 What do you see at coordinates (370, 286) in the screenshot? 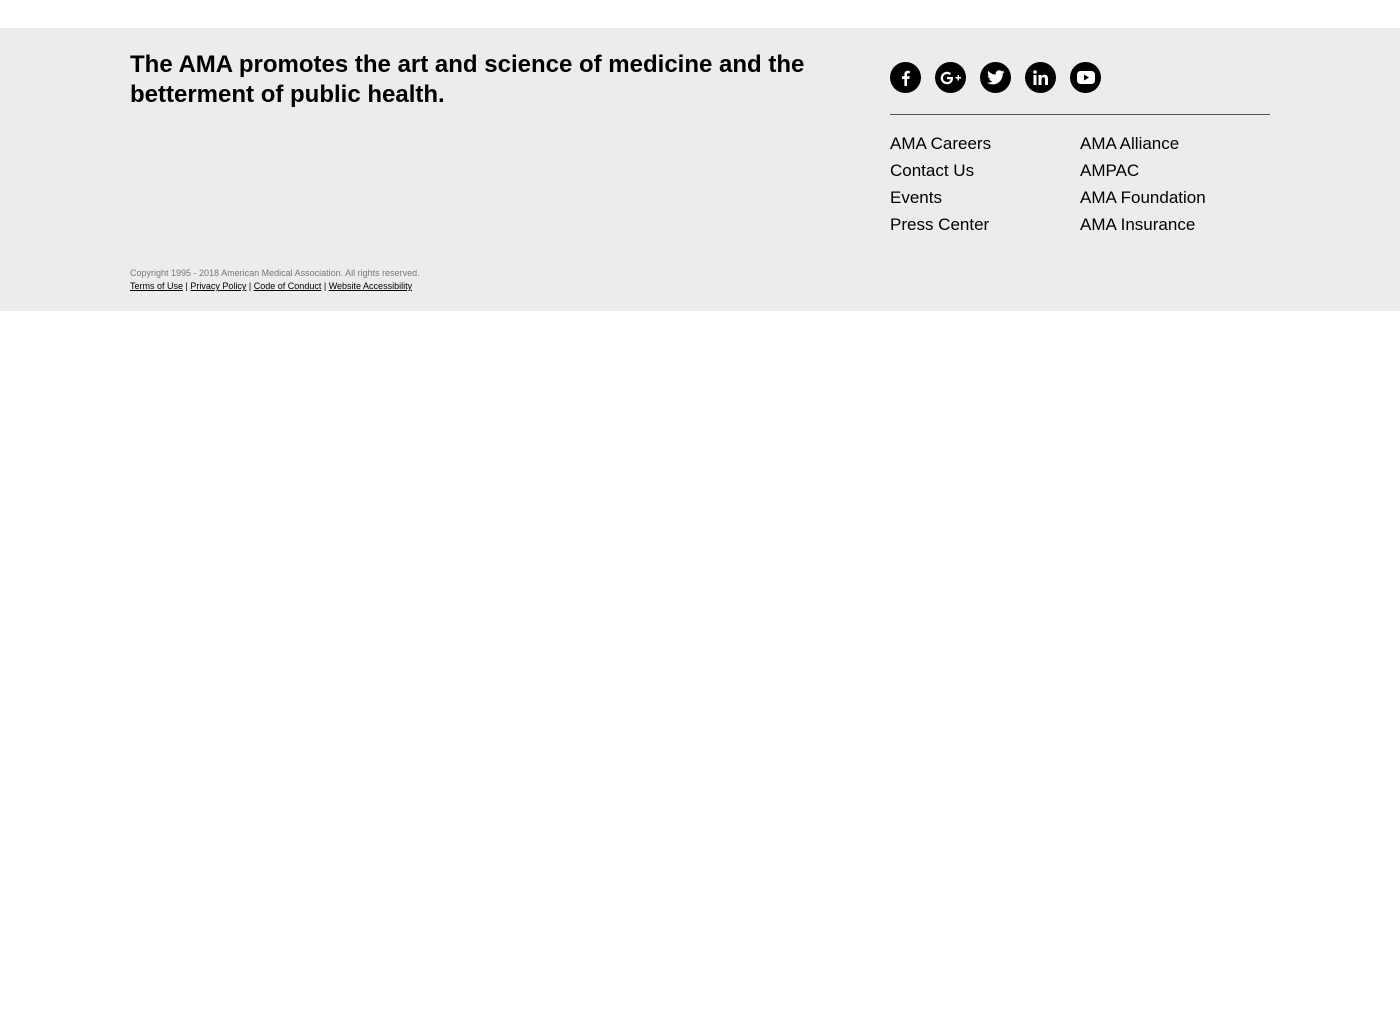
I see `website-accessibility-link: Website Accessibility` at bounding box center [370, 286].